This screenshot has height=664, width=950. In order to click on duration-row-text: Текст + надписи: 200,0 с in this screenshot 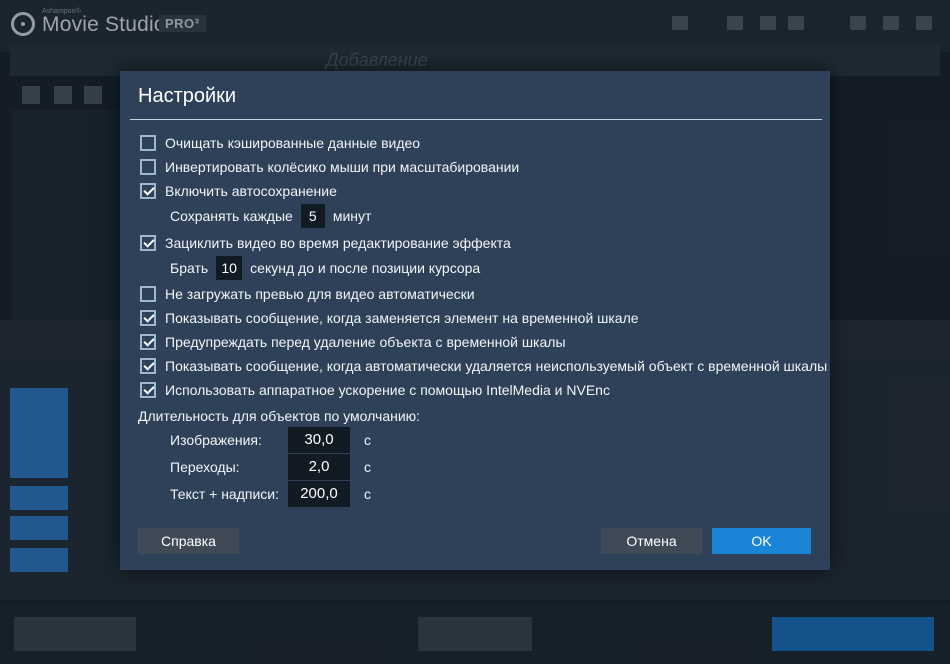, I will do `click(270, 494)`.